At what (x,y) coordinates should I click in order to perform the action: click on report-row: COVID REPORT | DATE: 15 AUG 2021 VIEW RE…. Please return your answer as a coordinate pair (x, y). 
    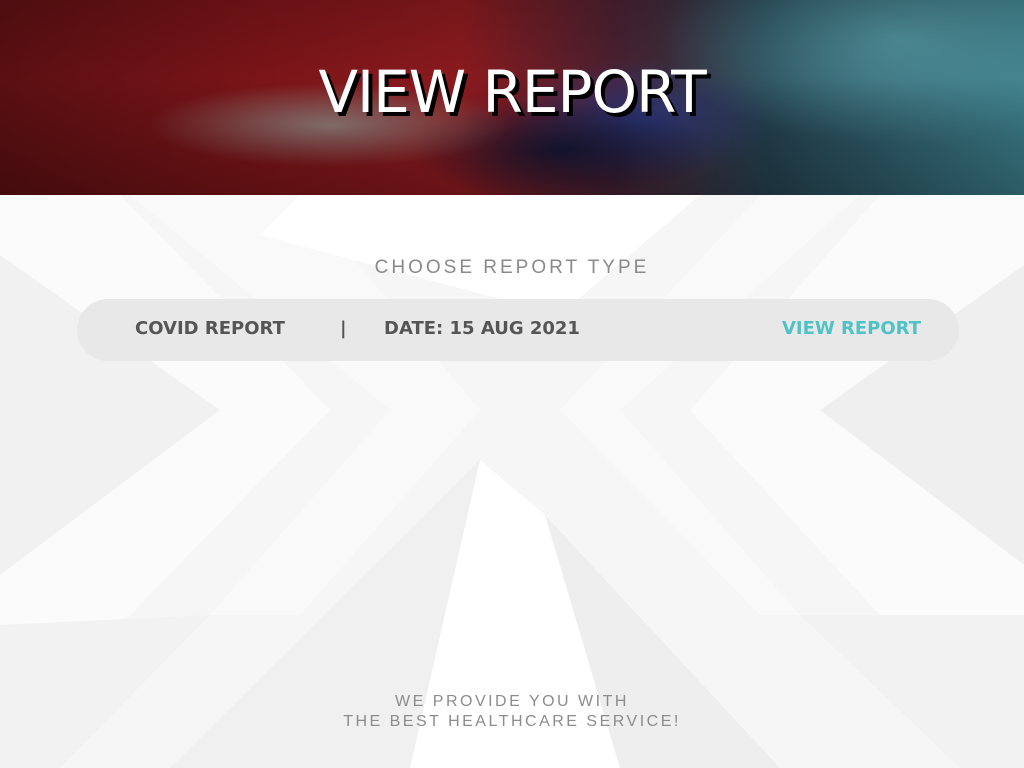
    Looking at the image, I should click on (518, 330).